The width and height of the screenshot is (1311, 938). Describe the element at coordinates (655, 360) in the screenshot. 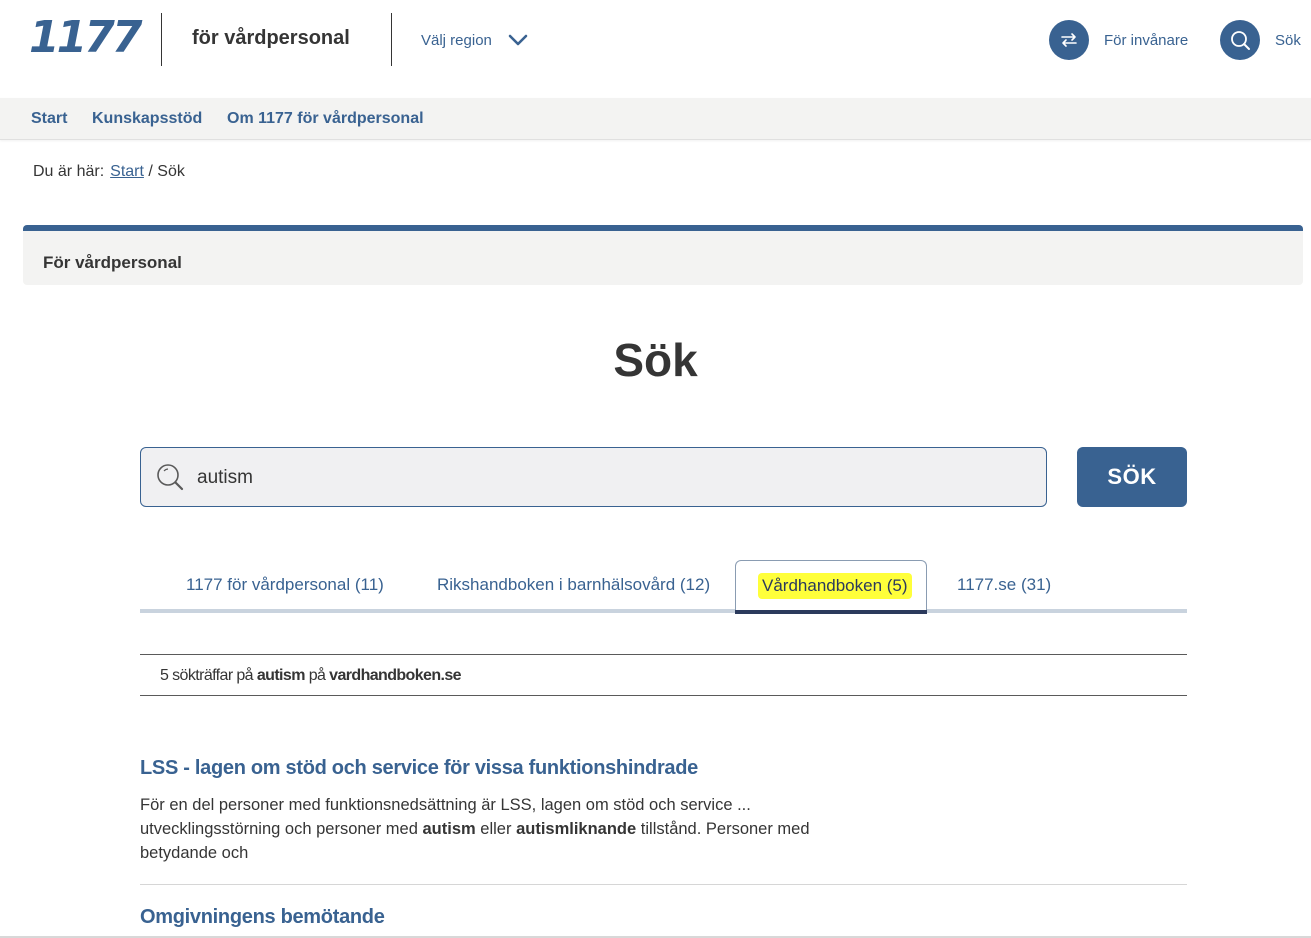

I see `page-title: Sök` at that location.